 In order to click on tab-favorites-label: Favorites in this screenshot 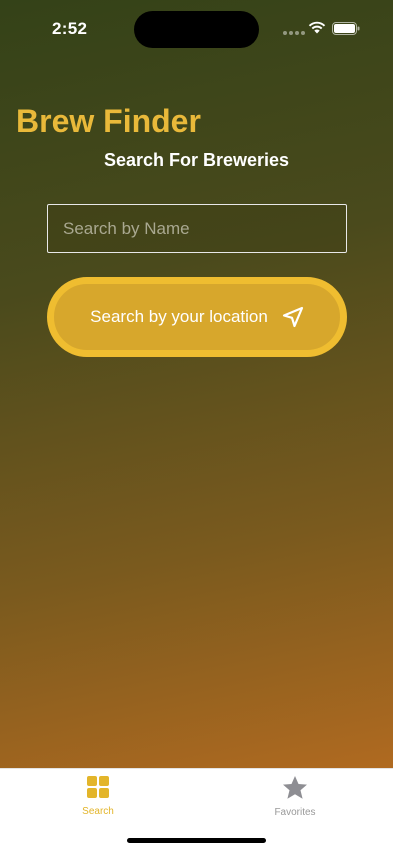, I will do `click(295, 812)`.